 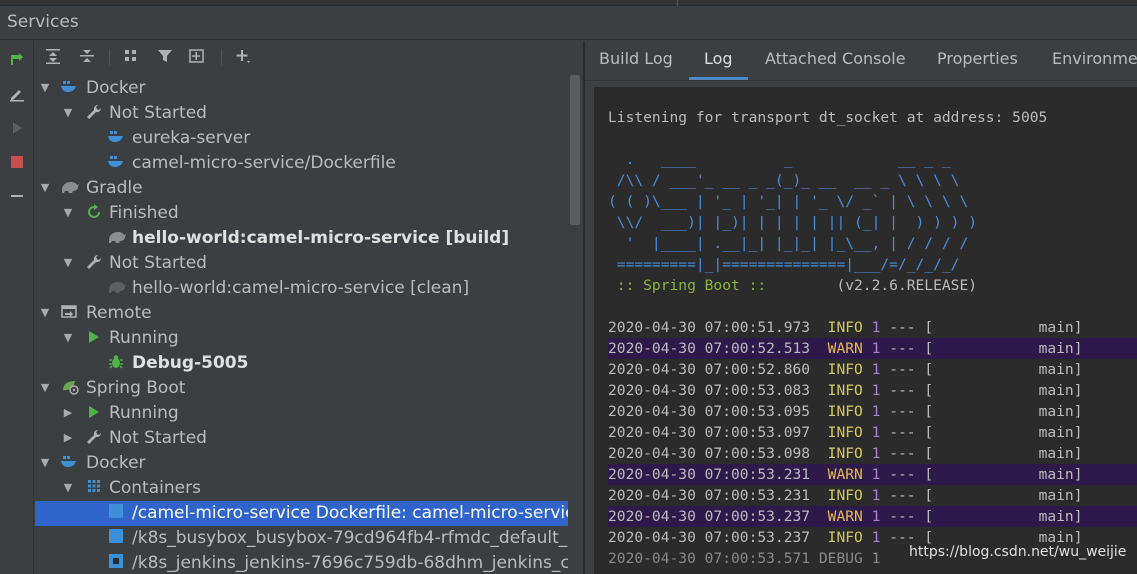 I want to click on title-bar: Services, so click(x=568, y=20).